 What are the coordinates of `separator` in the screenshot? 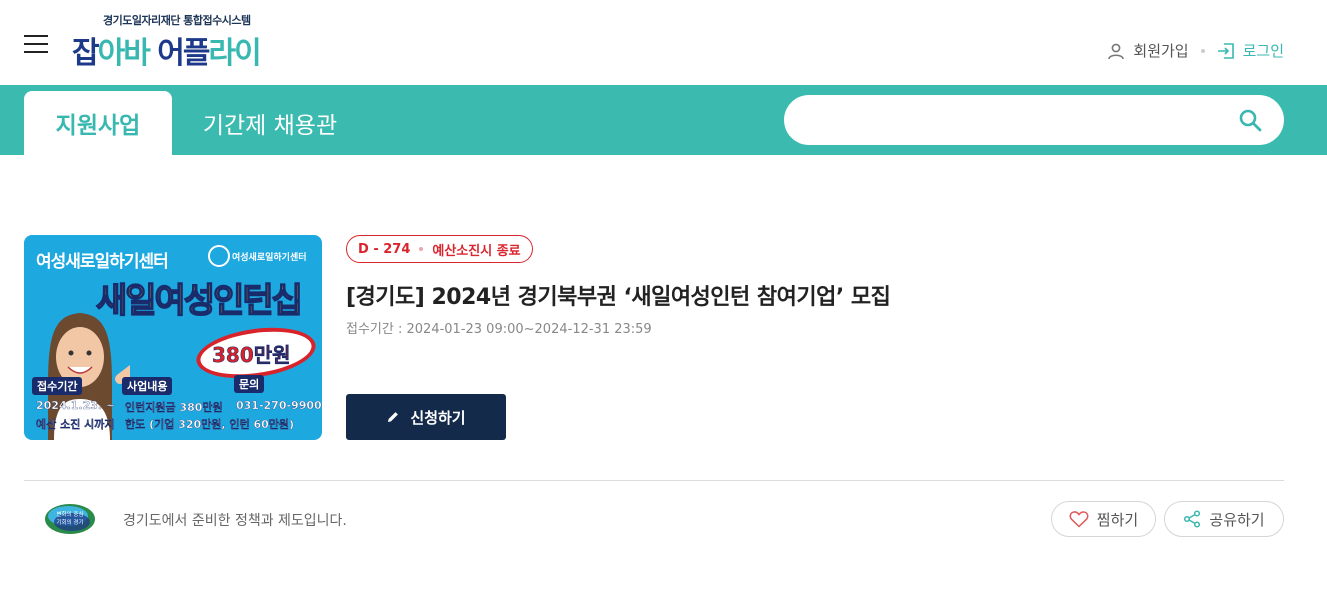 It's located at (1202, 50).